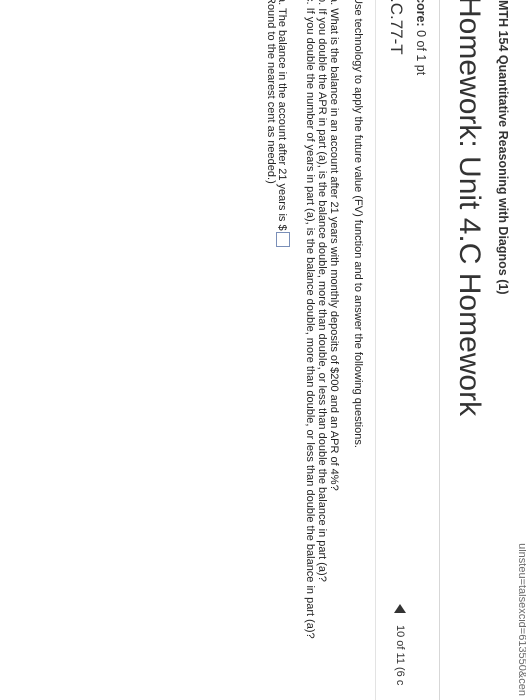 The image size is (526, 700). Describe the element at coordinates (400, 608) in the screenshot. I see `previous-question-icon` at that location.